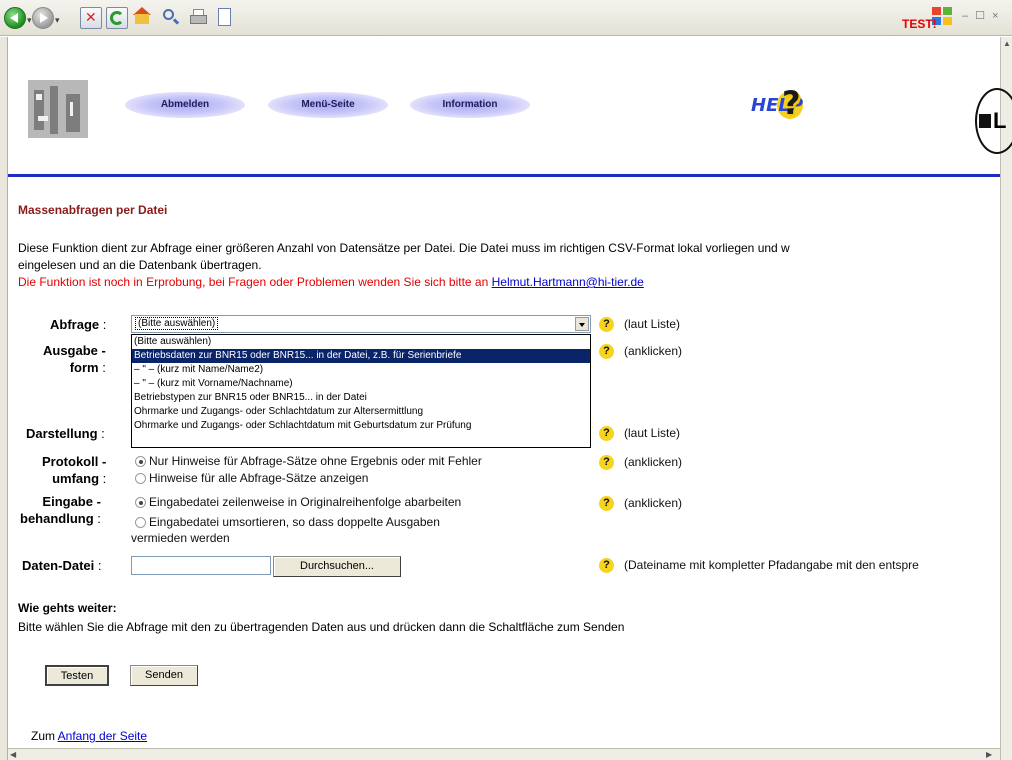  Describe the element at coordinates (225, 18) in the screenshot. I see `edit-icon` at that location.